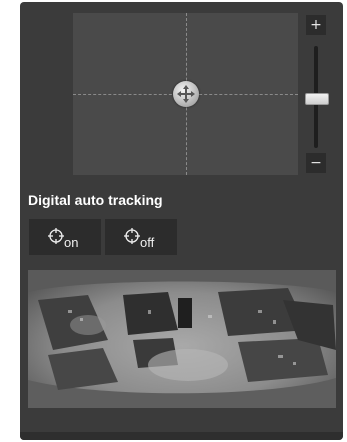 The image size is (347, 442). I want to click on tracking-off-button: off, so click(141, 237).